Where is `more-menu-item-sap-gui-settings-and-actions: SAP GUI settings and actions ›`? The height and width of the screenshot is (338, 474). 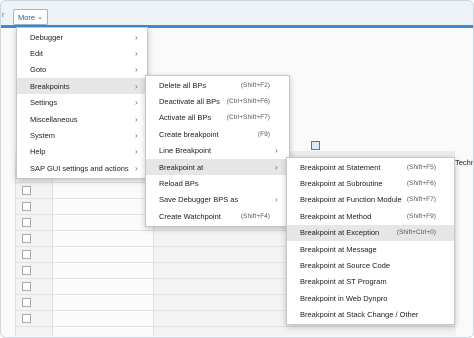
more-menu-item-sap-gui-settings-and-actions: SAP GUI settings and actions › is located at coordinates (82, 168).